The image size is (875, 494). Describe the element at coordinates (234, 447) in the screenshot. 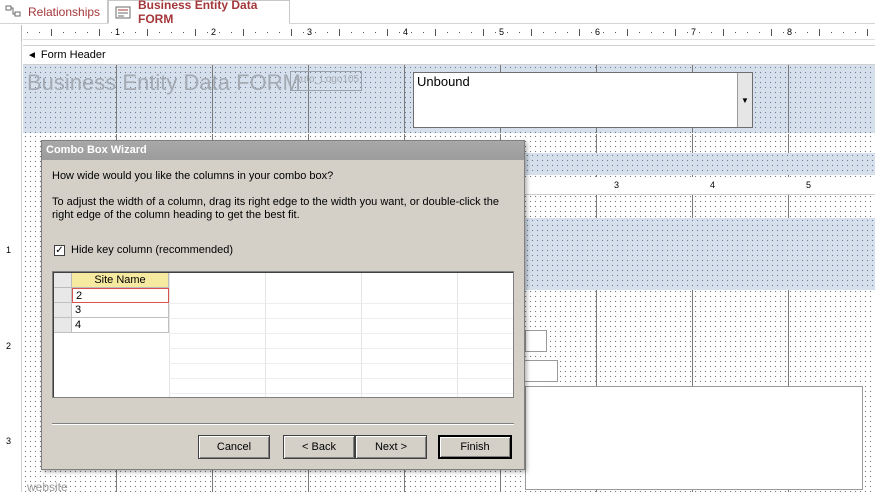

I see `cancel-button: Cancel` at that location.